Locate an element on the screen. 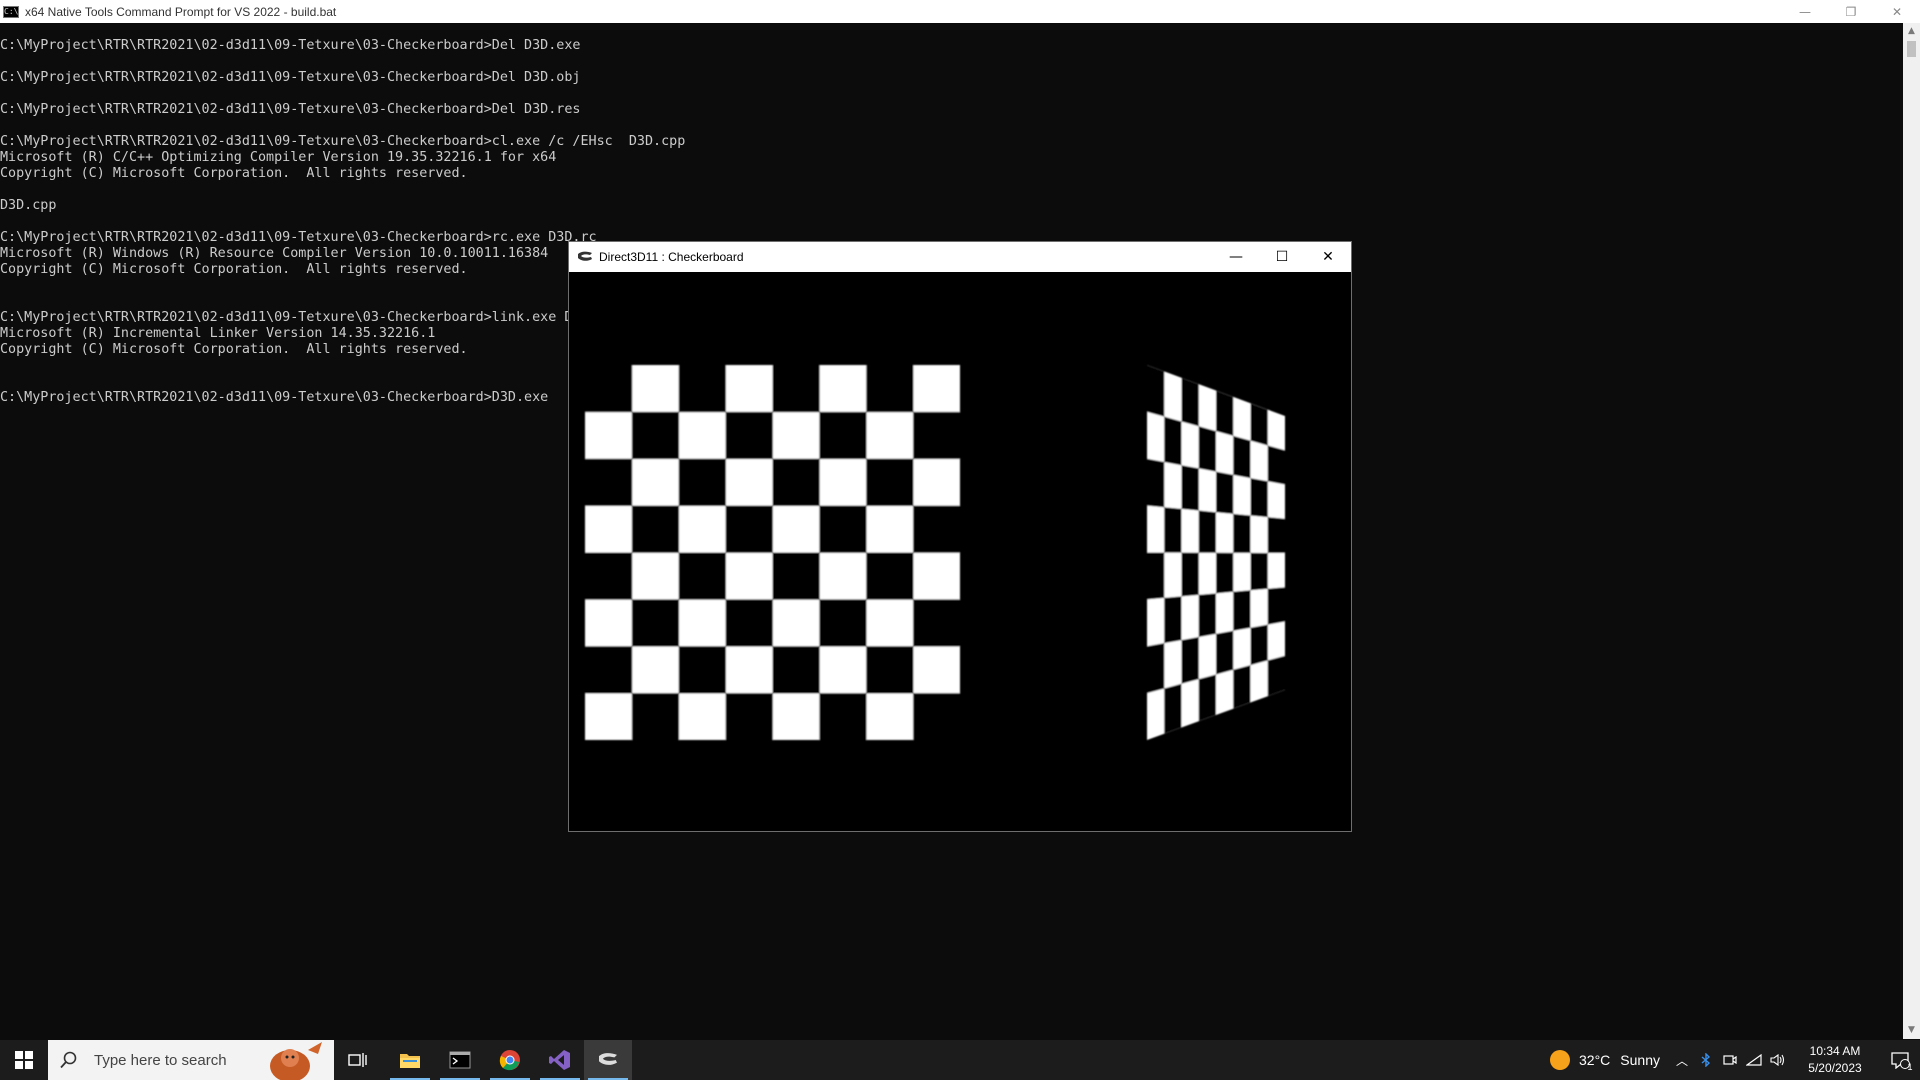  task-view-icon is located at coordinates (357, 1060).